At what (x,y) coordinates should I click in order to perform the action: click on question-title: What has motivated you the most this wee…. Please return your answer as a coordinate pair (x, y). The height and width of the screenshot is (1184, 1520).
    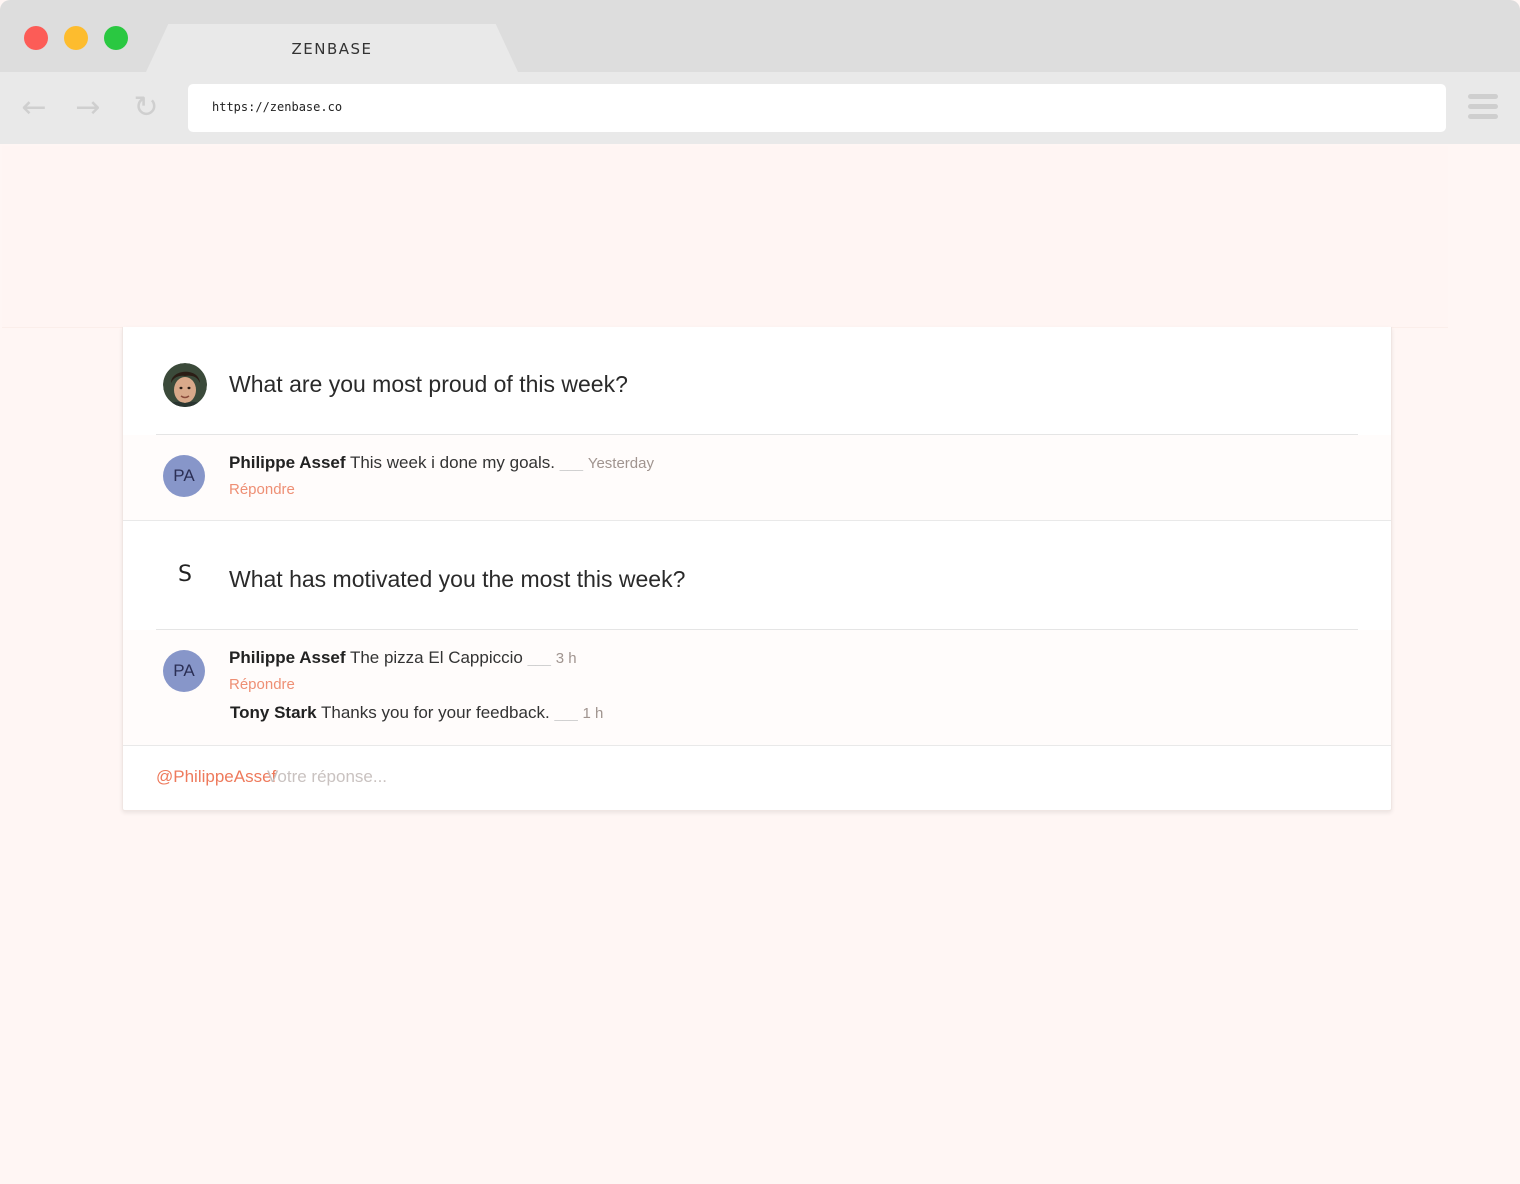
    Looking at the image, I should click on (457, 579).